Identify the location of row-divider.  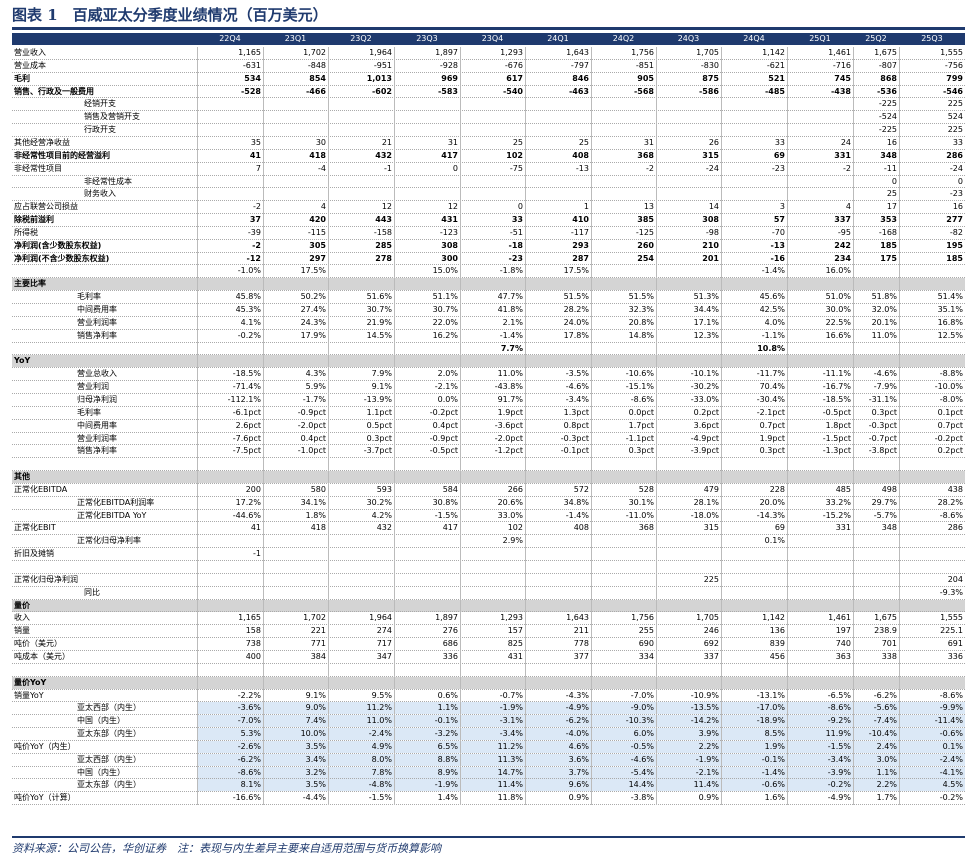
(488, 805).